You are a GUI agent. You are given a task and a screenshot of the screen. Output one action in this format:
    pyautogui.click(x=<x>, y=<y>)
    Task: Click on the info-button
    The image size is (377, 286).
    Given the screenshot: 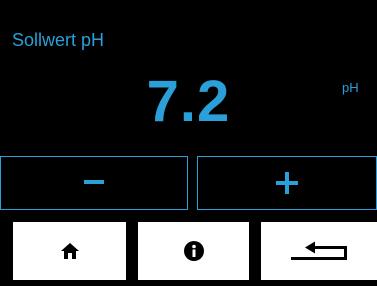 What is the action you would take?
    pyautogui.click(x=193, y=251)
    